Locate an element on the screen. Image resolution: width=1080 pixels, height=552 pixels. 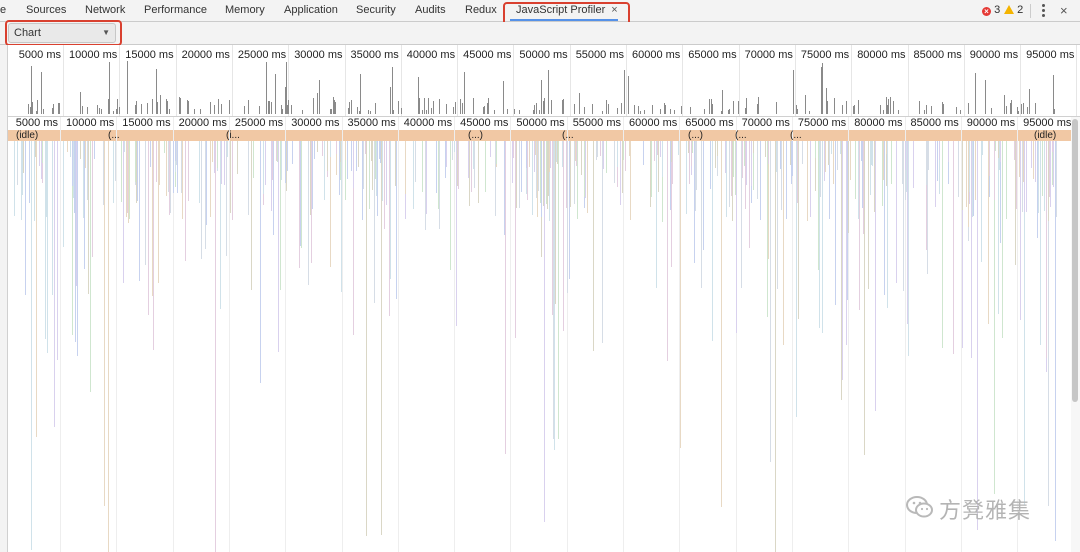
tab-redux: Redux is located at coordinates (481, 11).